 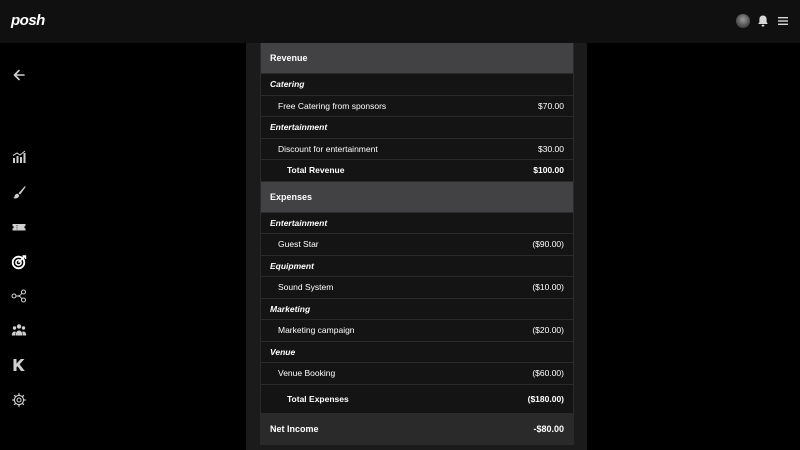 I want to click on sidebar, so click(x=20, y=246).